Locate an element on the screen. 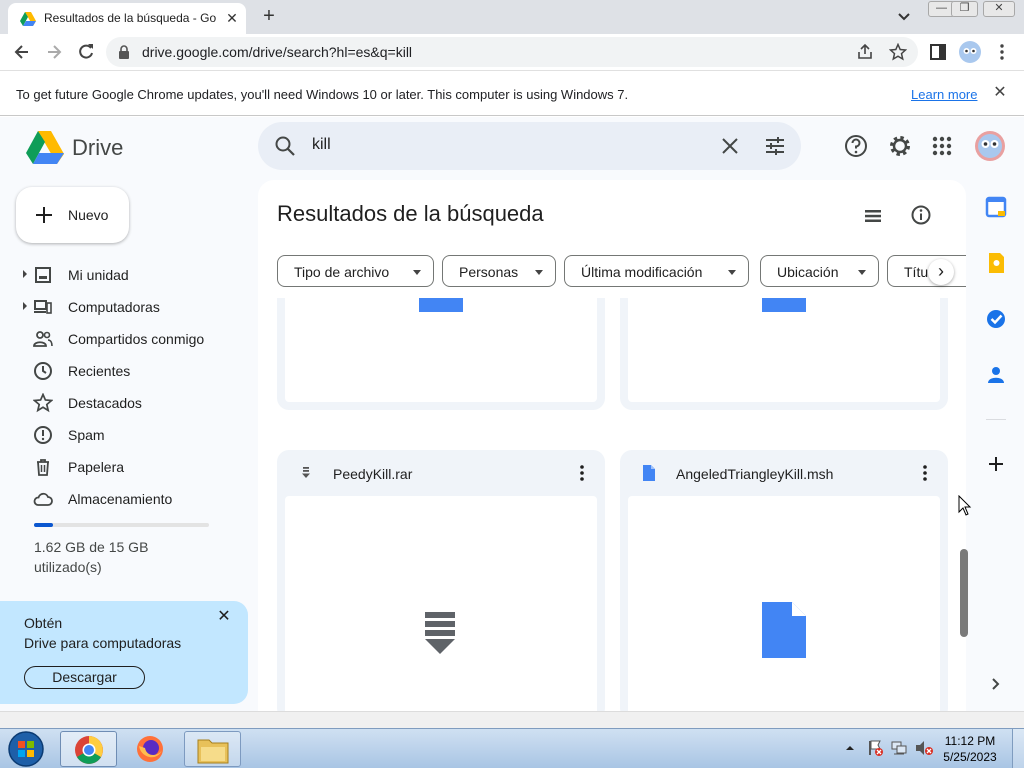 This screenshot has width=1024, height=768. maximize-button: ❐ is located at coordinates (964, 9).